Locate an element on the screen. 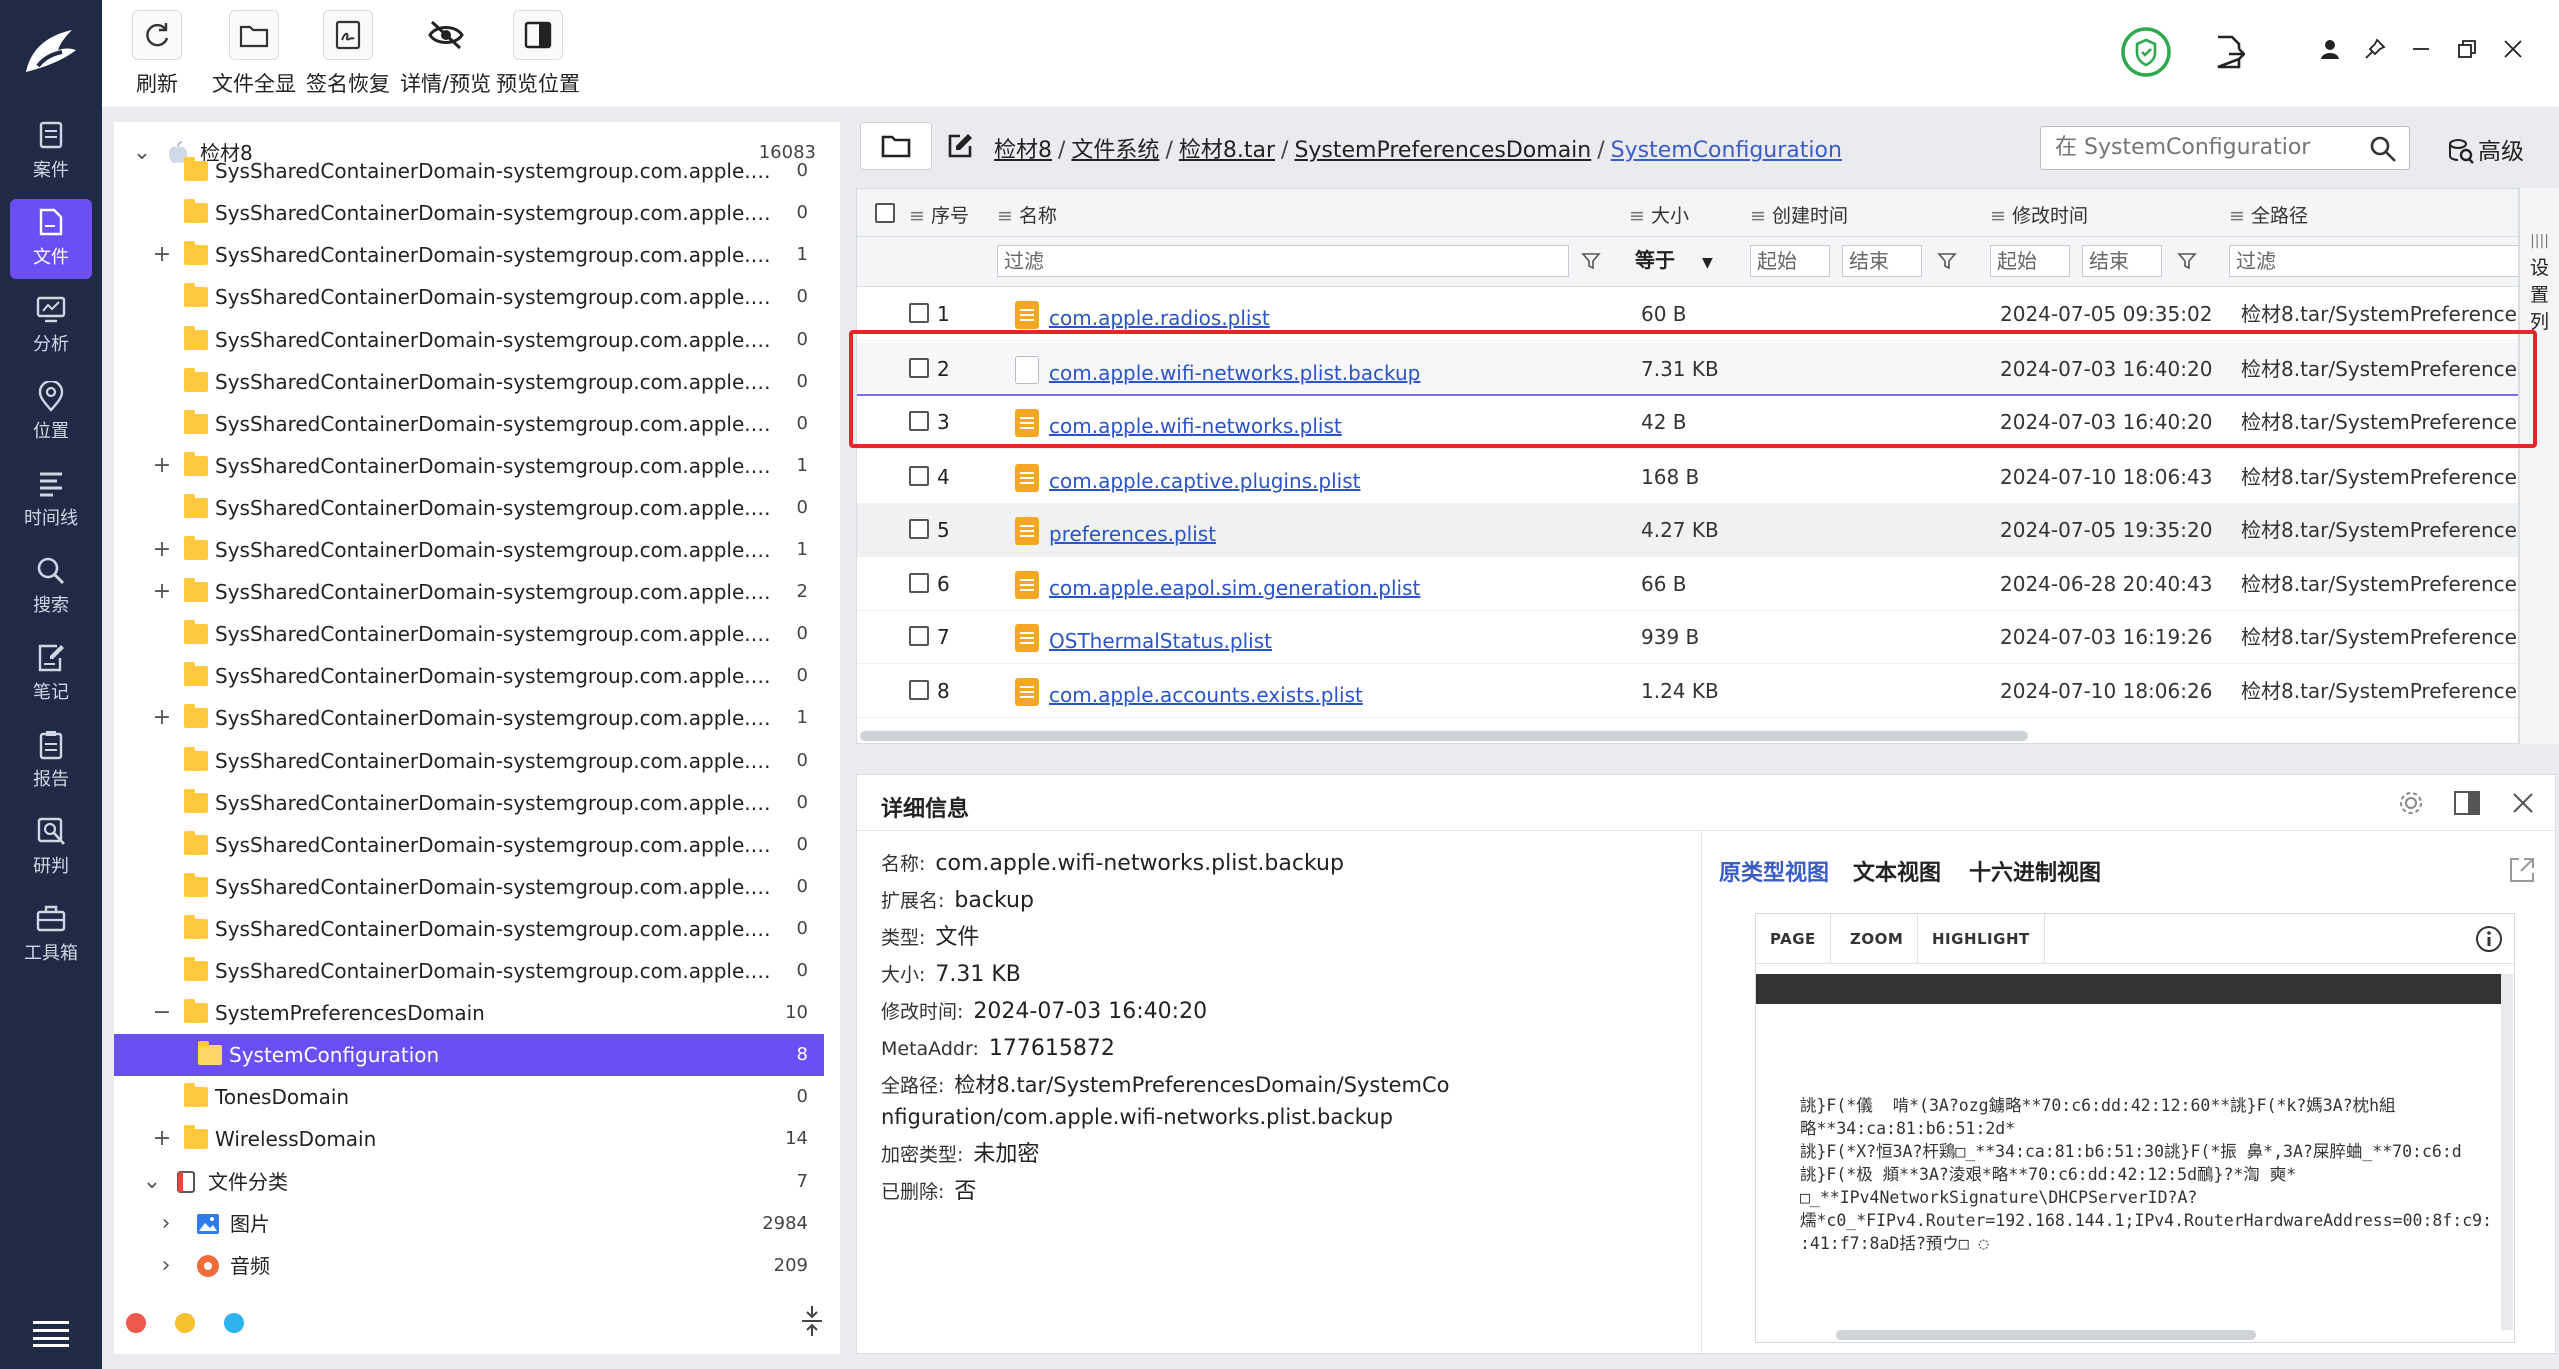 The height and width of the screenshot is (1369, 2559). nav-item-report: 报告 is located at coordinates (51, 761).